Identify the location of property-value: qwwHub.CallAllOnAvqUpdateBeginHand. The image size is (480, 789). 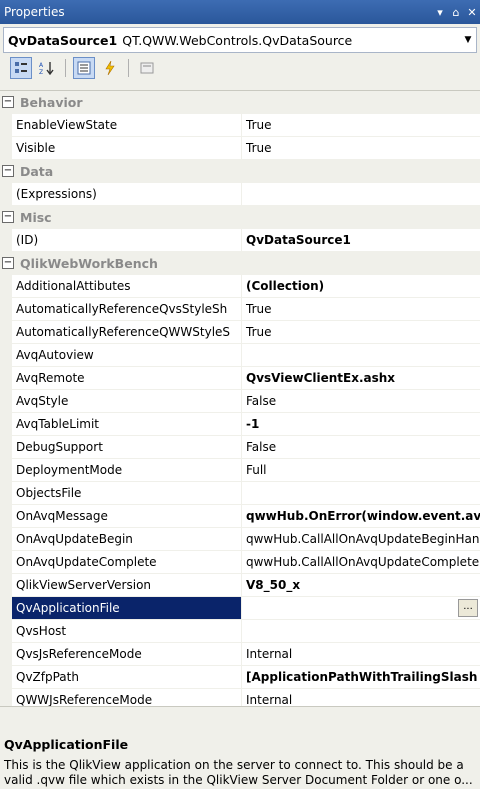
(361, 539).